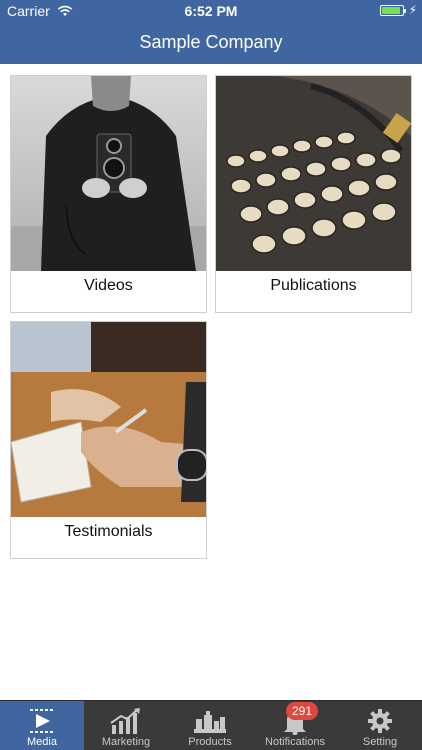 This screenshot has height=750, width=422. Describe the element at coordinates (210, 721) in the screenshot. I see `products-icon` at that location.